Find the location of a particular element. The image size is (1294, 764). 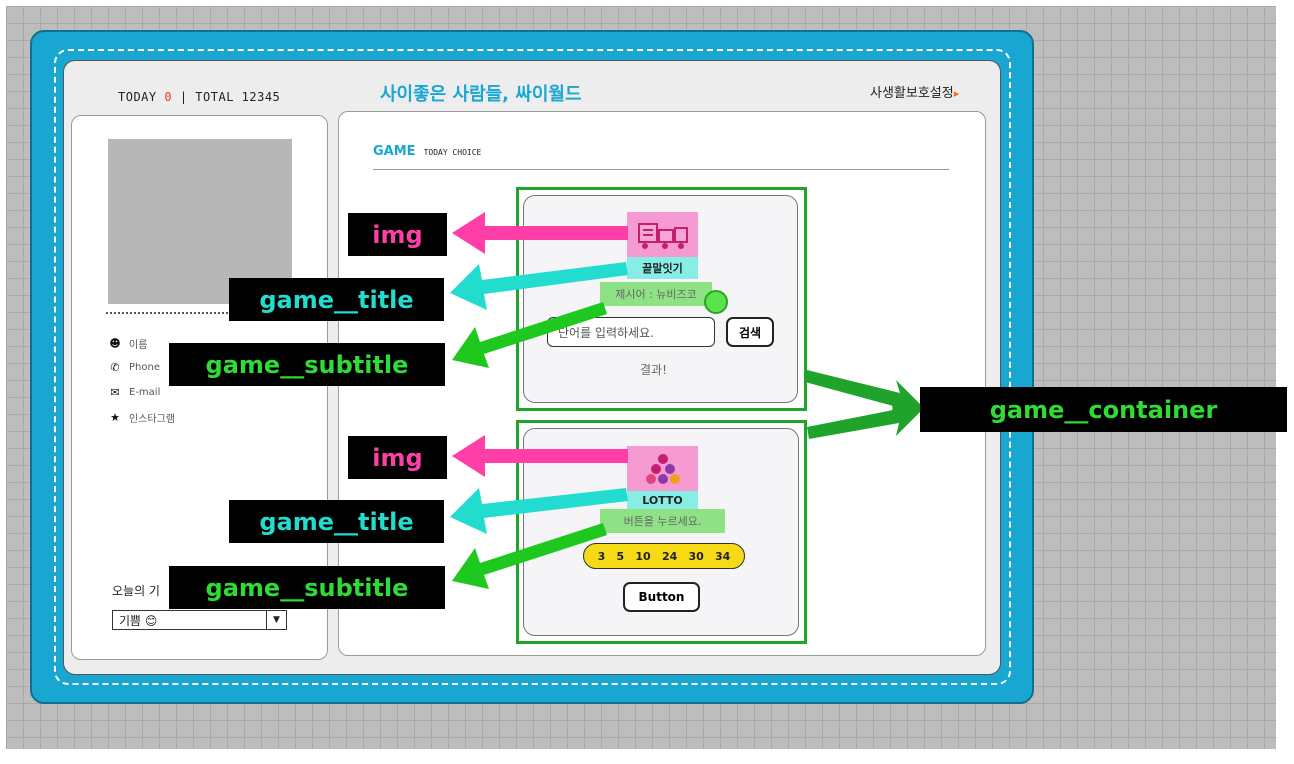

word-game-subtitle: 제시어 : 뉴비즈코 is located at coordinates (656, 294).